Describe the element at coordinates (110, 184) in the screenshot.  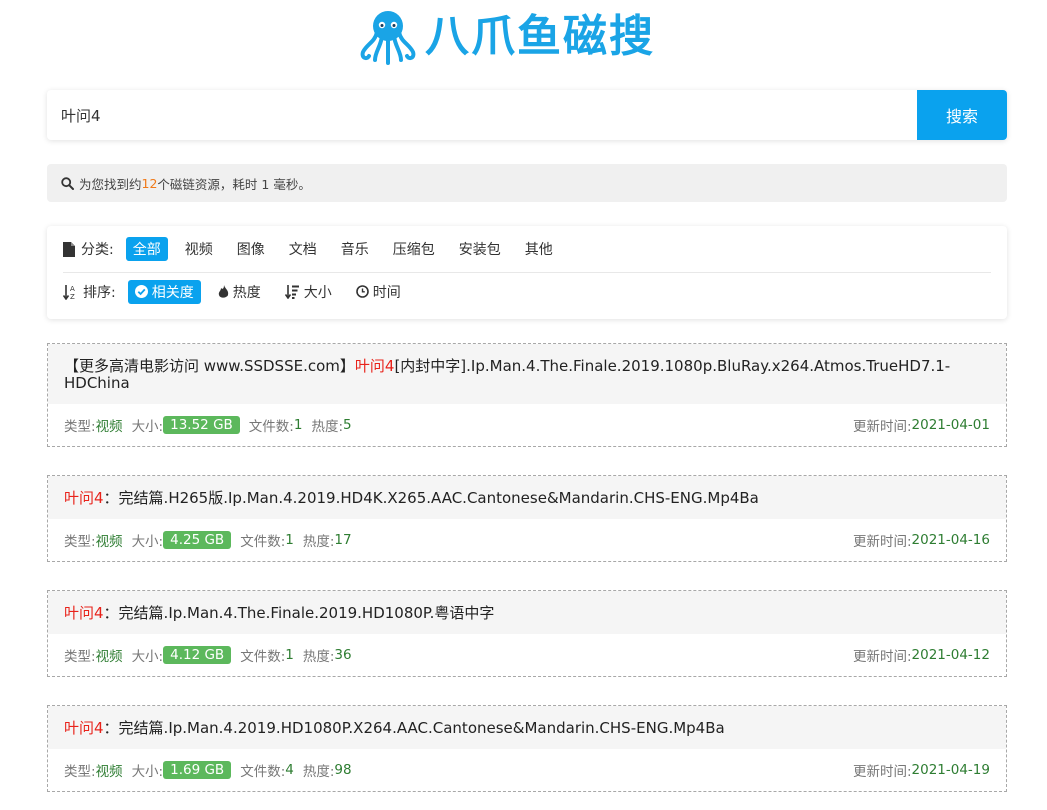
I see `summary-prefix: 为您找到约` at that location.